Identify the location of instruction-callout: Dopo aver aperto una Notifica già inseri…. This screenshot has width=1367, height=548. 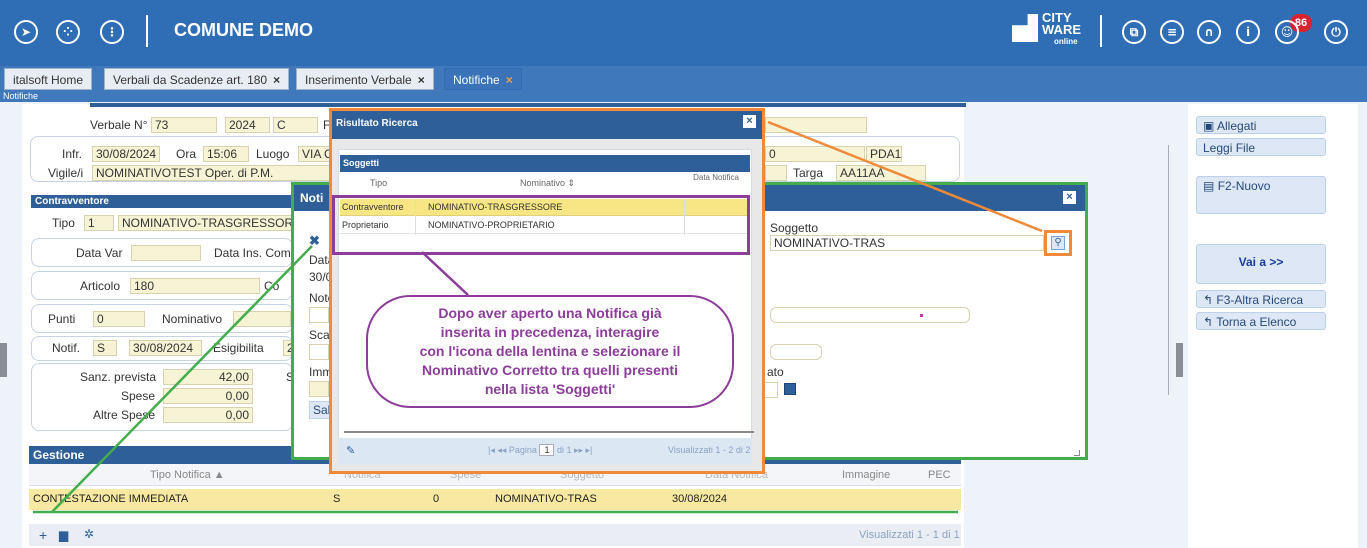
(550, 351).